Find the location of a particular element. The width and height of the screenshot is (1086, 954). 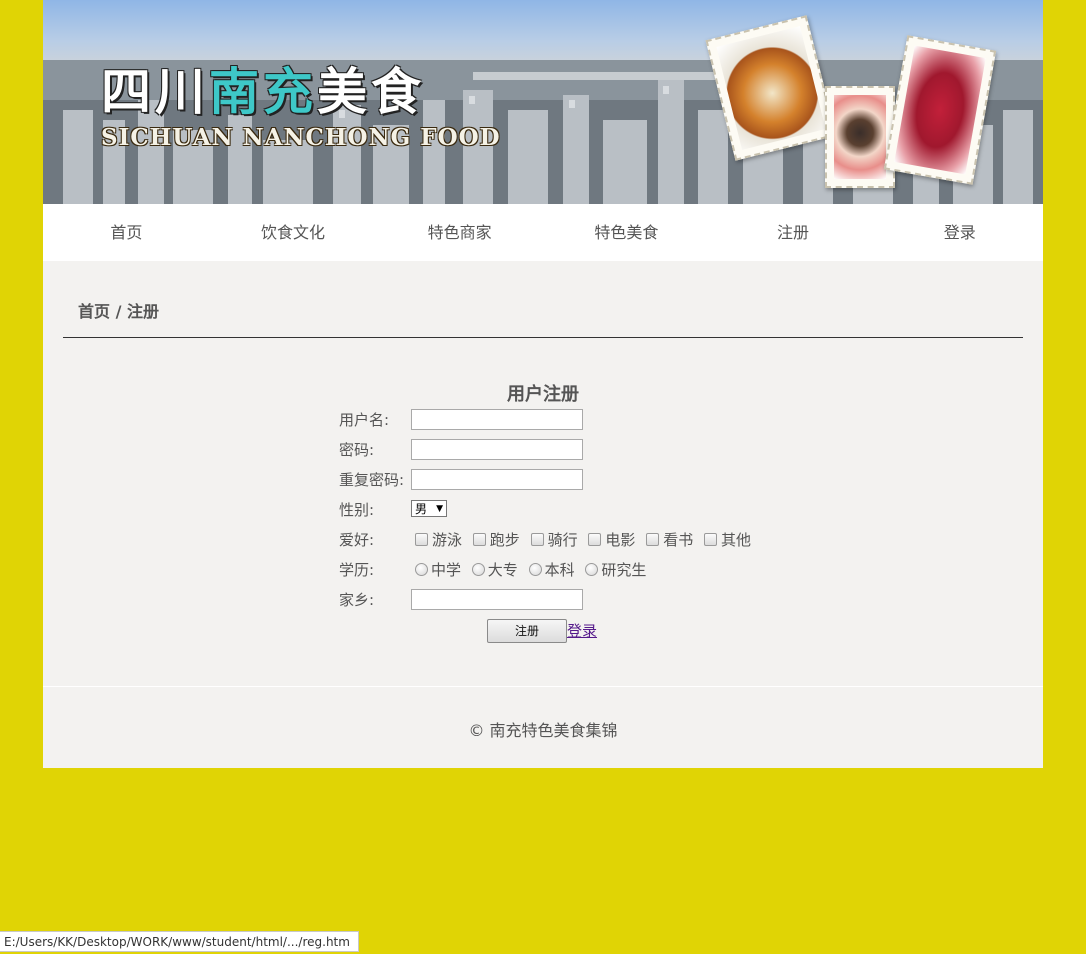

education-option: 大专 is located at coordinates (494, 570).